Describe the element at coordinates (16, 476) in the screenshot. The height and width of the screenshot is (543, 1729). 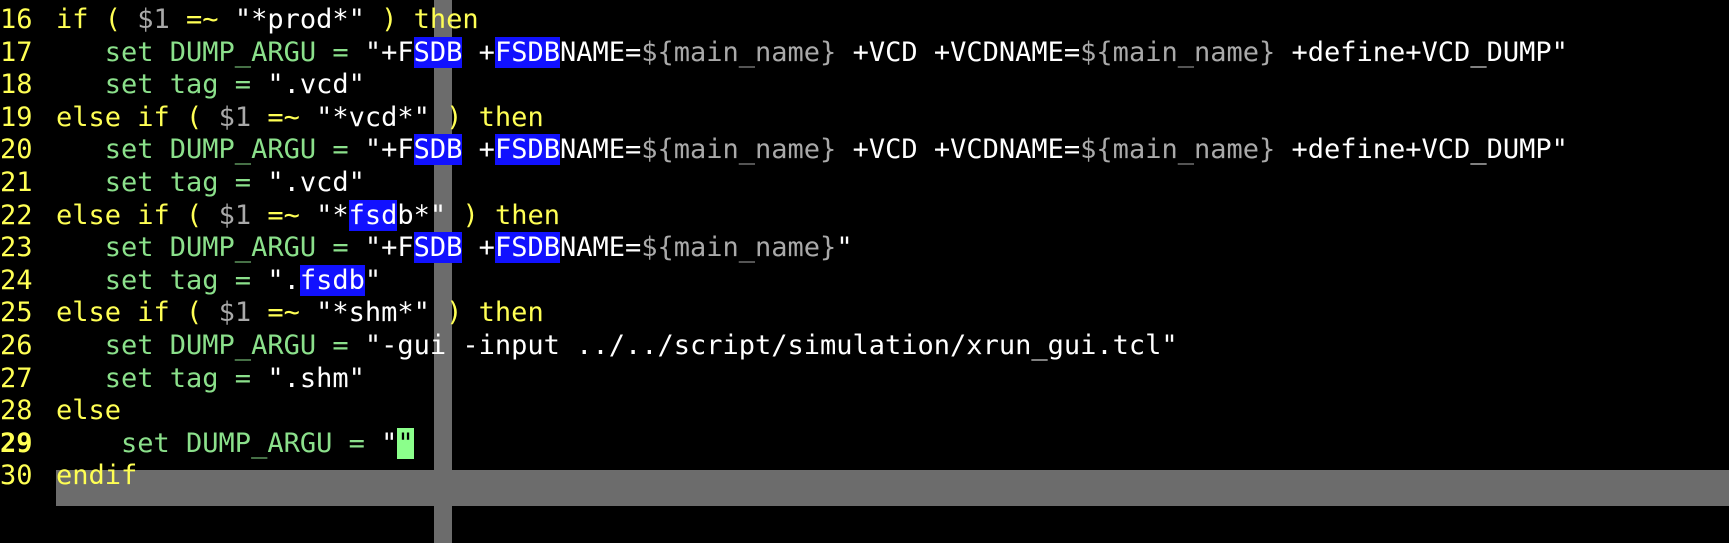
I see `line-number: 30` at that location.